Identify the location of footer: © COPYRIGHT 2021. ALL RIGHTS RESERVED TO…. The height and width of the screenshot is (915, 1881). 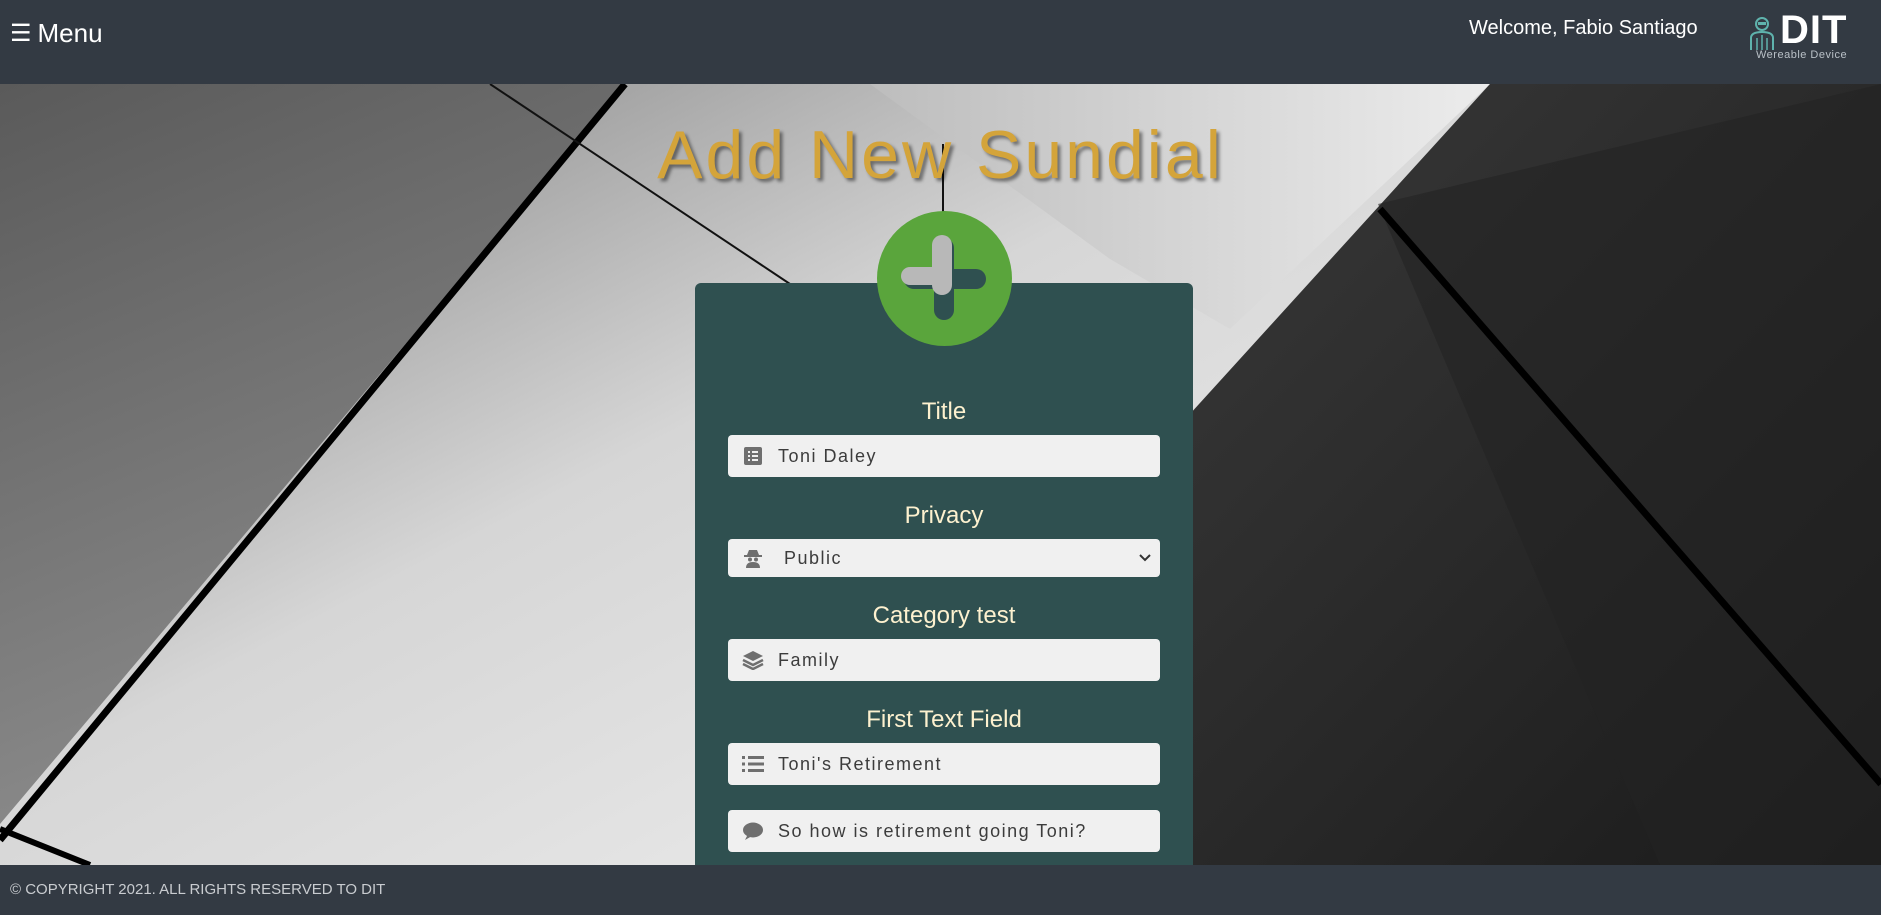
(940, 890).